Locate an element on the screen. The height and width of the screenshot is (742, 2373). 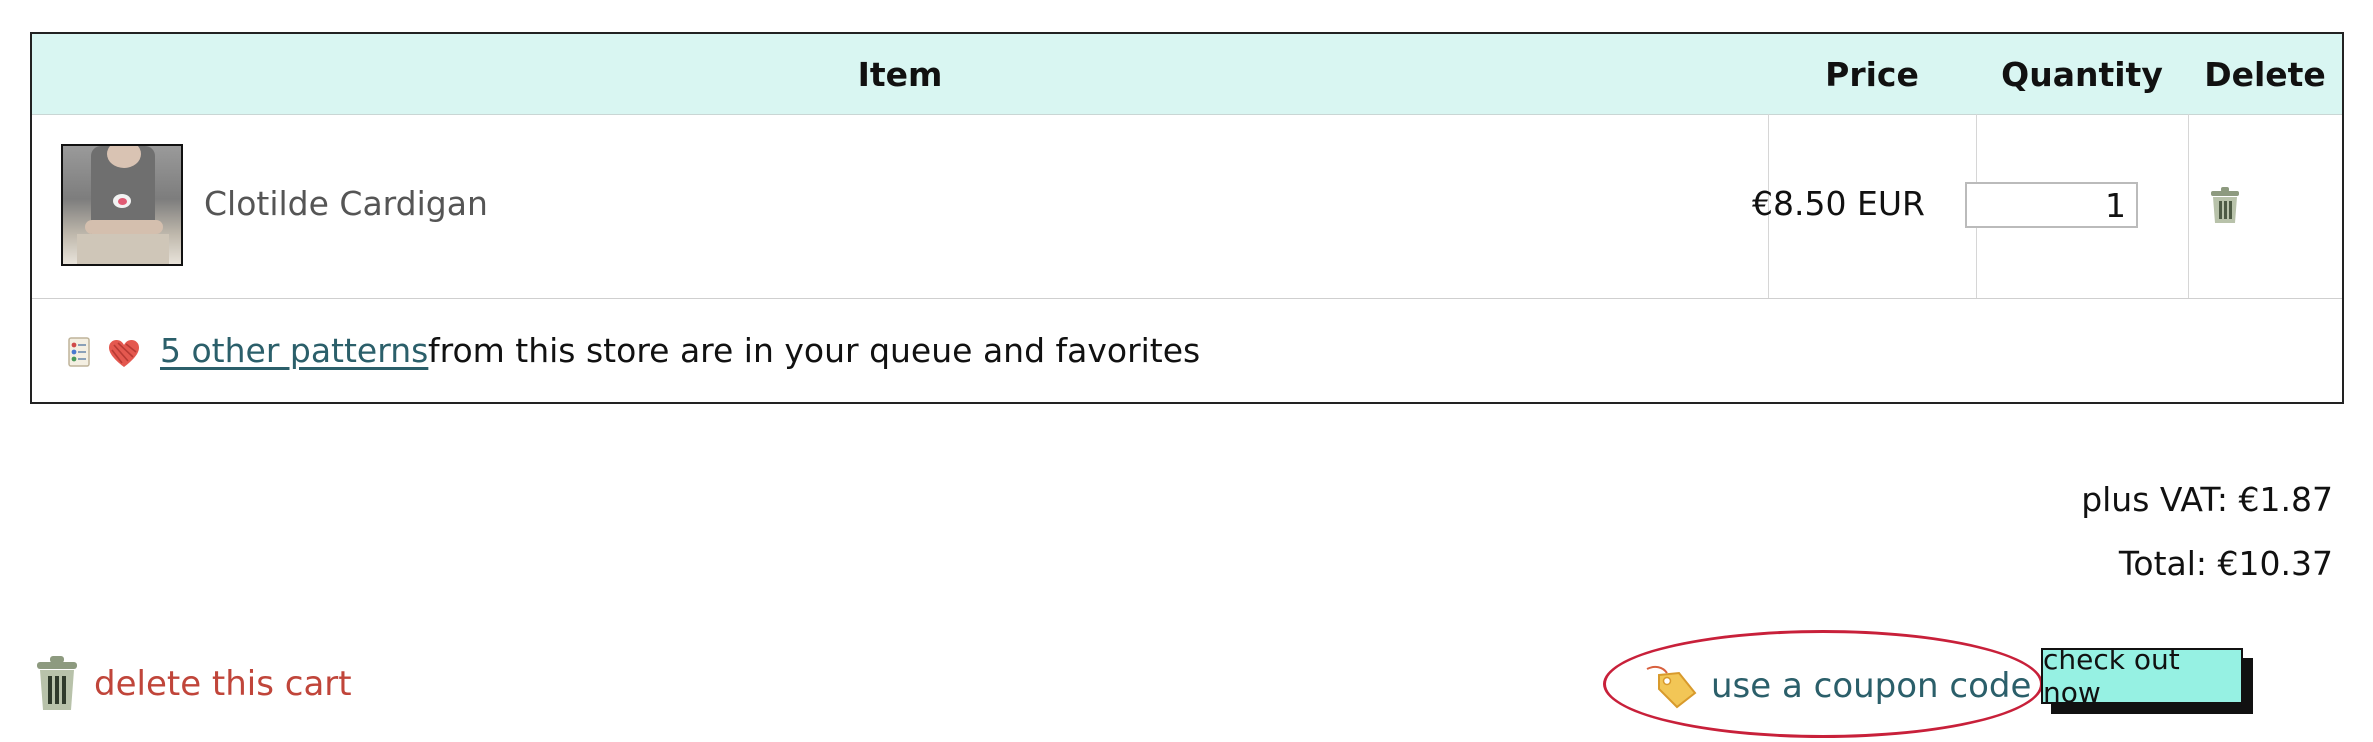
use-coupon-link: use a coupon code is located at coordinates (1838, 686).